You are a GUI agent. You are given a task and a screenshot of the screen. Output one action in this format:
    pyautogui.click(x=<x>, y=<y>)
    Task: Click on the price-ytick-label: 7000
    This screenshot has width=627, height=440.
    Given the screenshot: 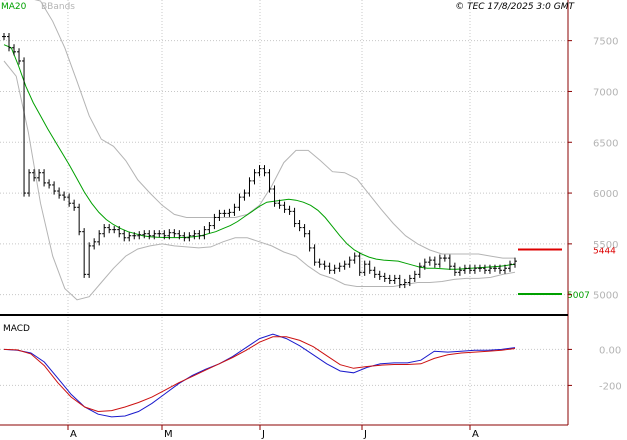 What is the action you would take?
    pyautogui.click(x=605, y=92)
    